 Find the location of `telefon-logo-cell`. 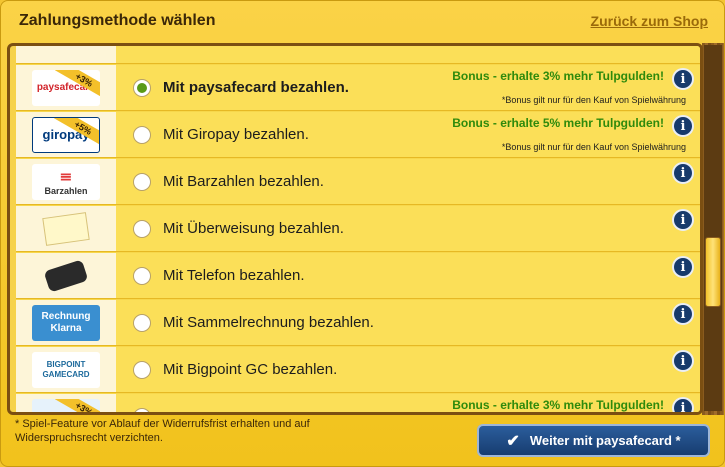

telefon-logo-cell is located at coordinates (66, 275).